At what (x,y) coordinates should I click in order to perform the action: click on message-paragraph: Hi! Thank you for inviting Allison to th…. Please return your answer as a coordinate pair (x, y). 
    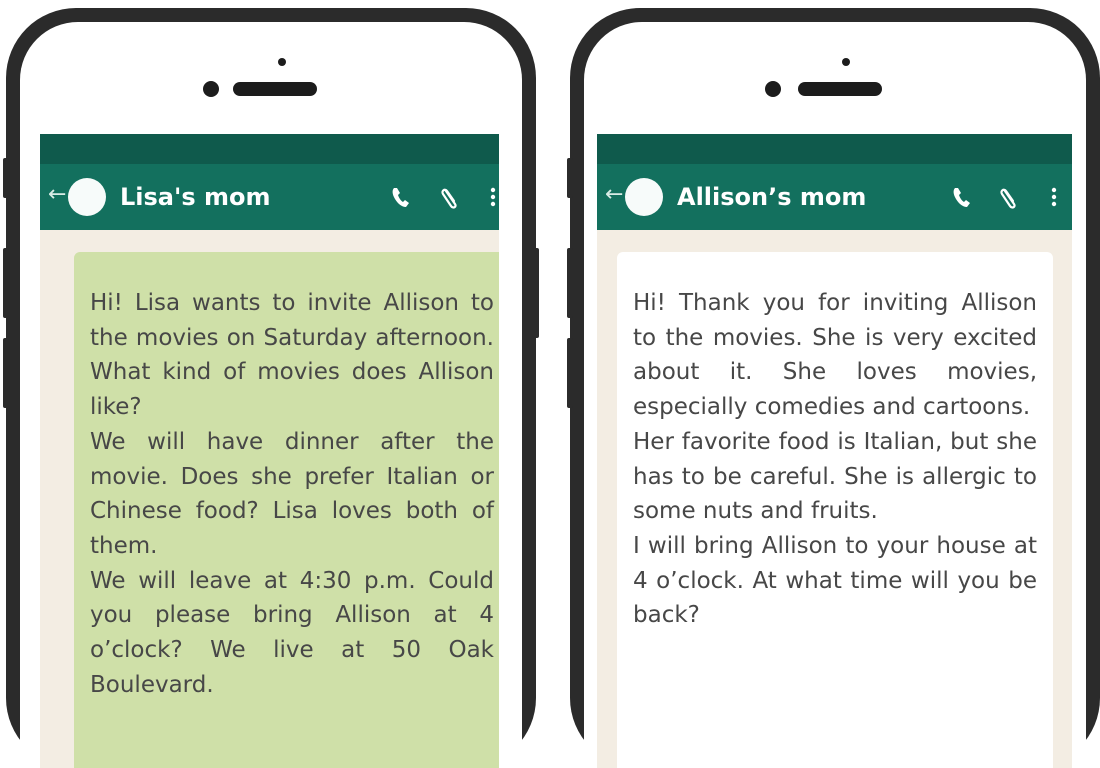
    Looking at the image, I should click on (835, 355).